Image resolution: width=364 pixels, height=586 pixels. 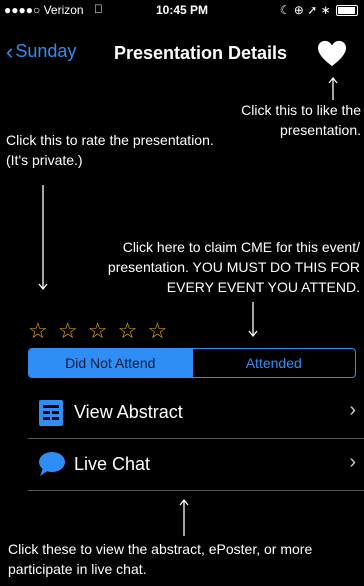 I want to click on rating-stars: ☆ ☆ ☆ ☆ ☆, so click(x=98, y=331).